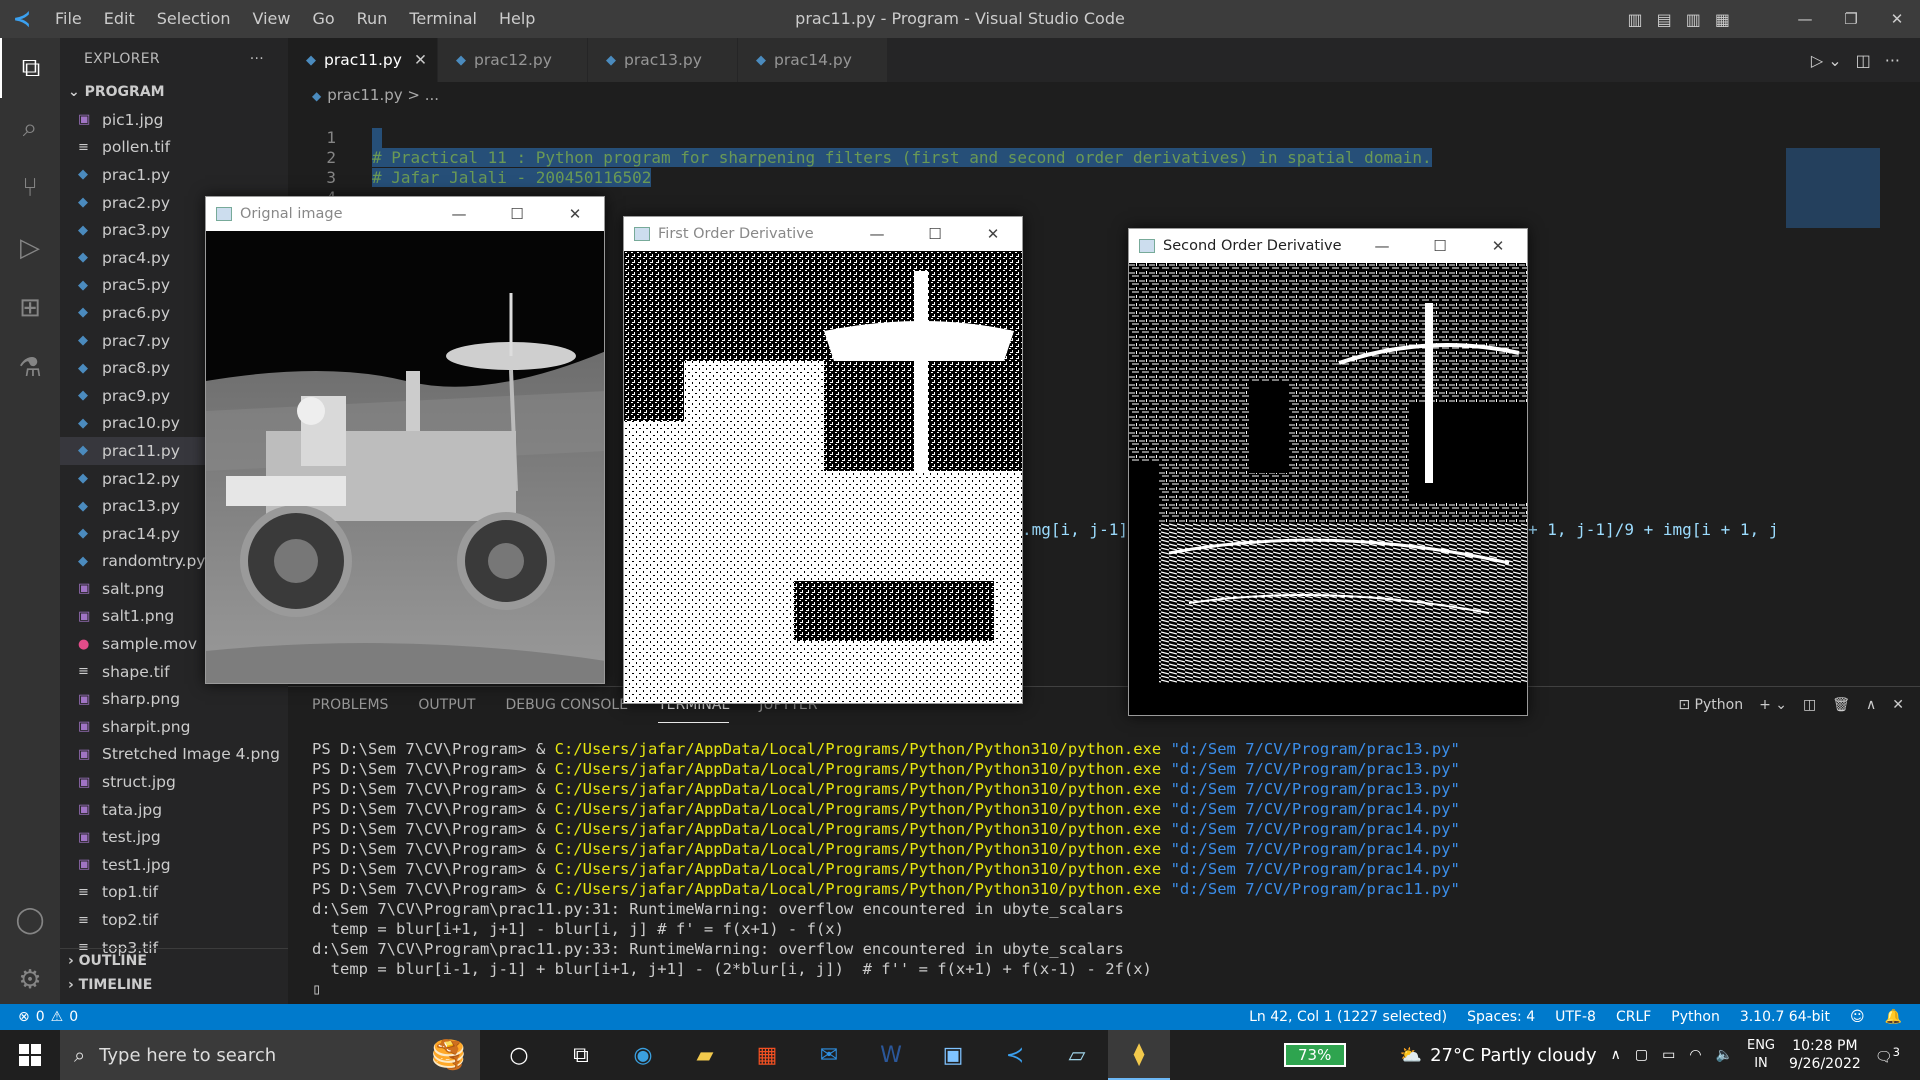  Describe the element at coordinates (257, 59) in the screenshot. I see `explorer-more-icon: ···` at that location.